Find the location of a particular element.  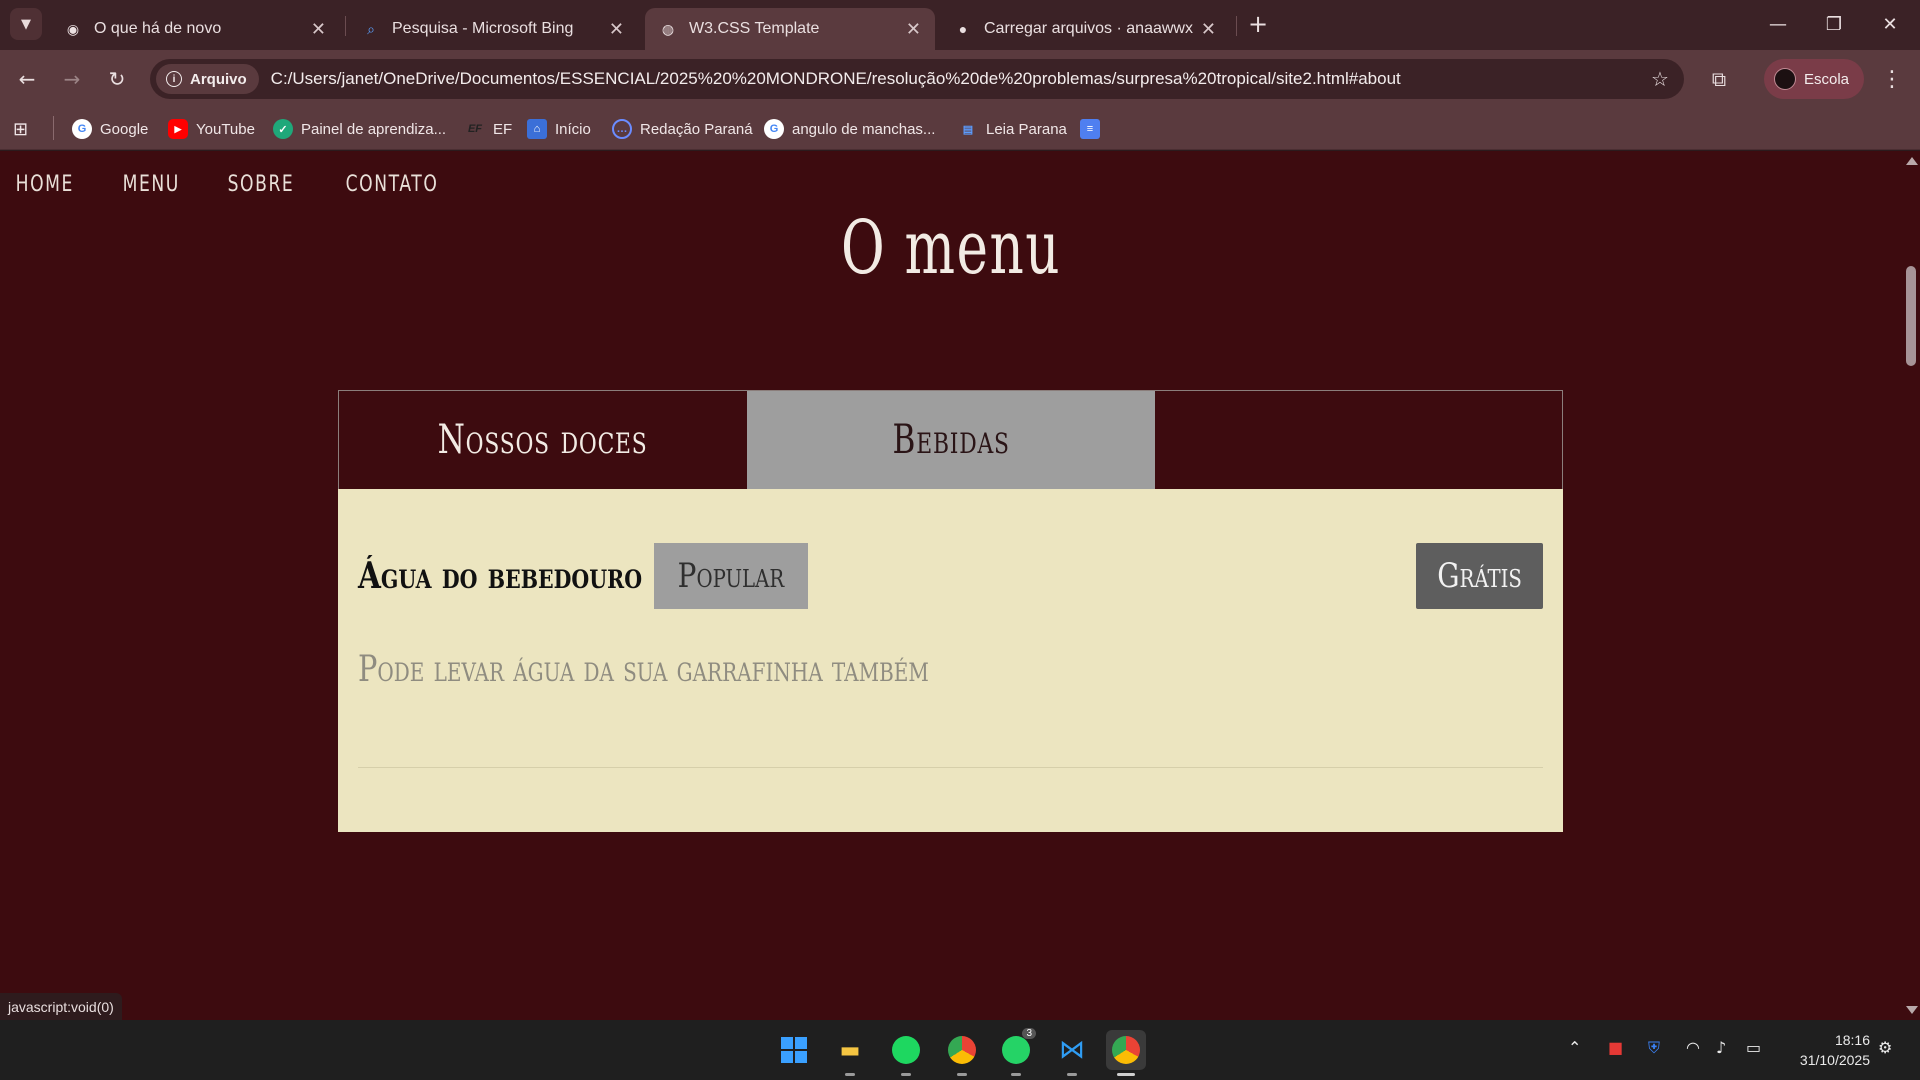

spotify-button is located at coordinates (906, 1053).